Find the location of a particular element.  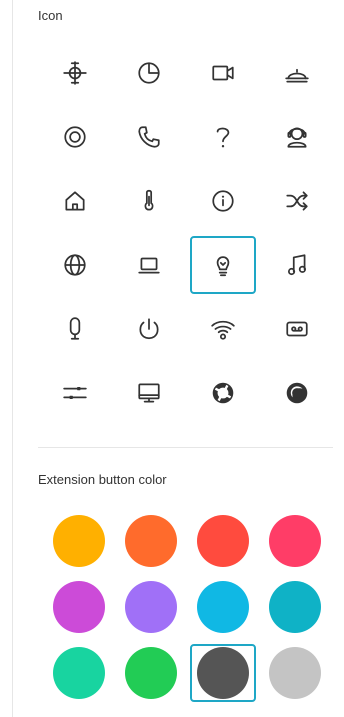

icon-option-laptop is located at coordinates (149, 265).